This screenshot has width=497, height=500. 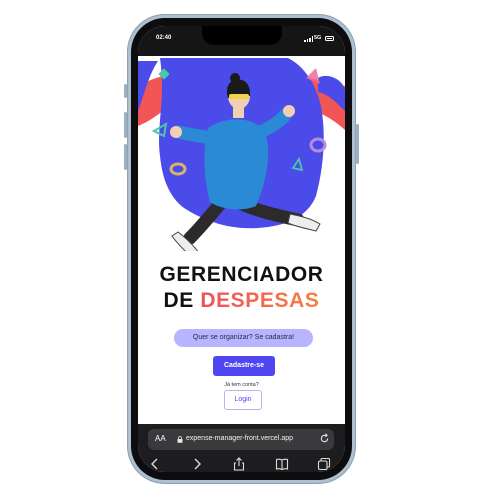 I want to click on title-line-2: DE DESPESAS, so click(x=241, y=301).